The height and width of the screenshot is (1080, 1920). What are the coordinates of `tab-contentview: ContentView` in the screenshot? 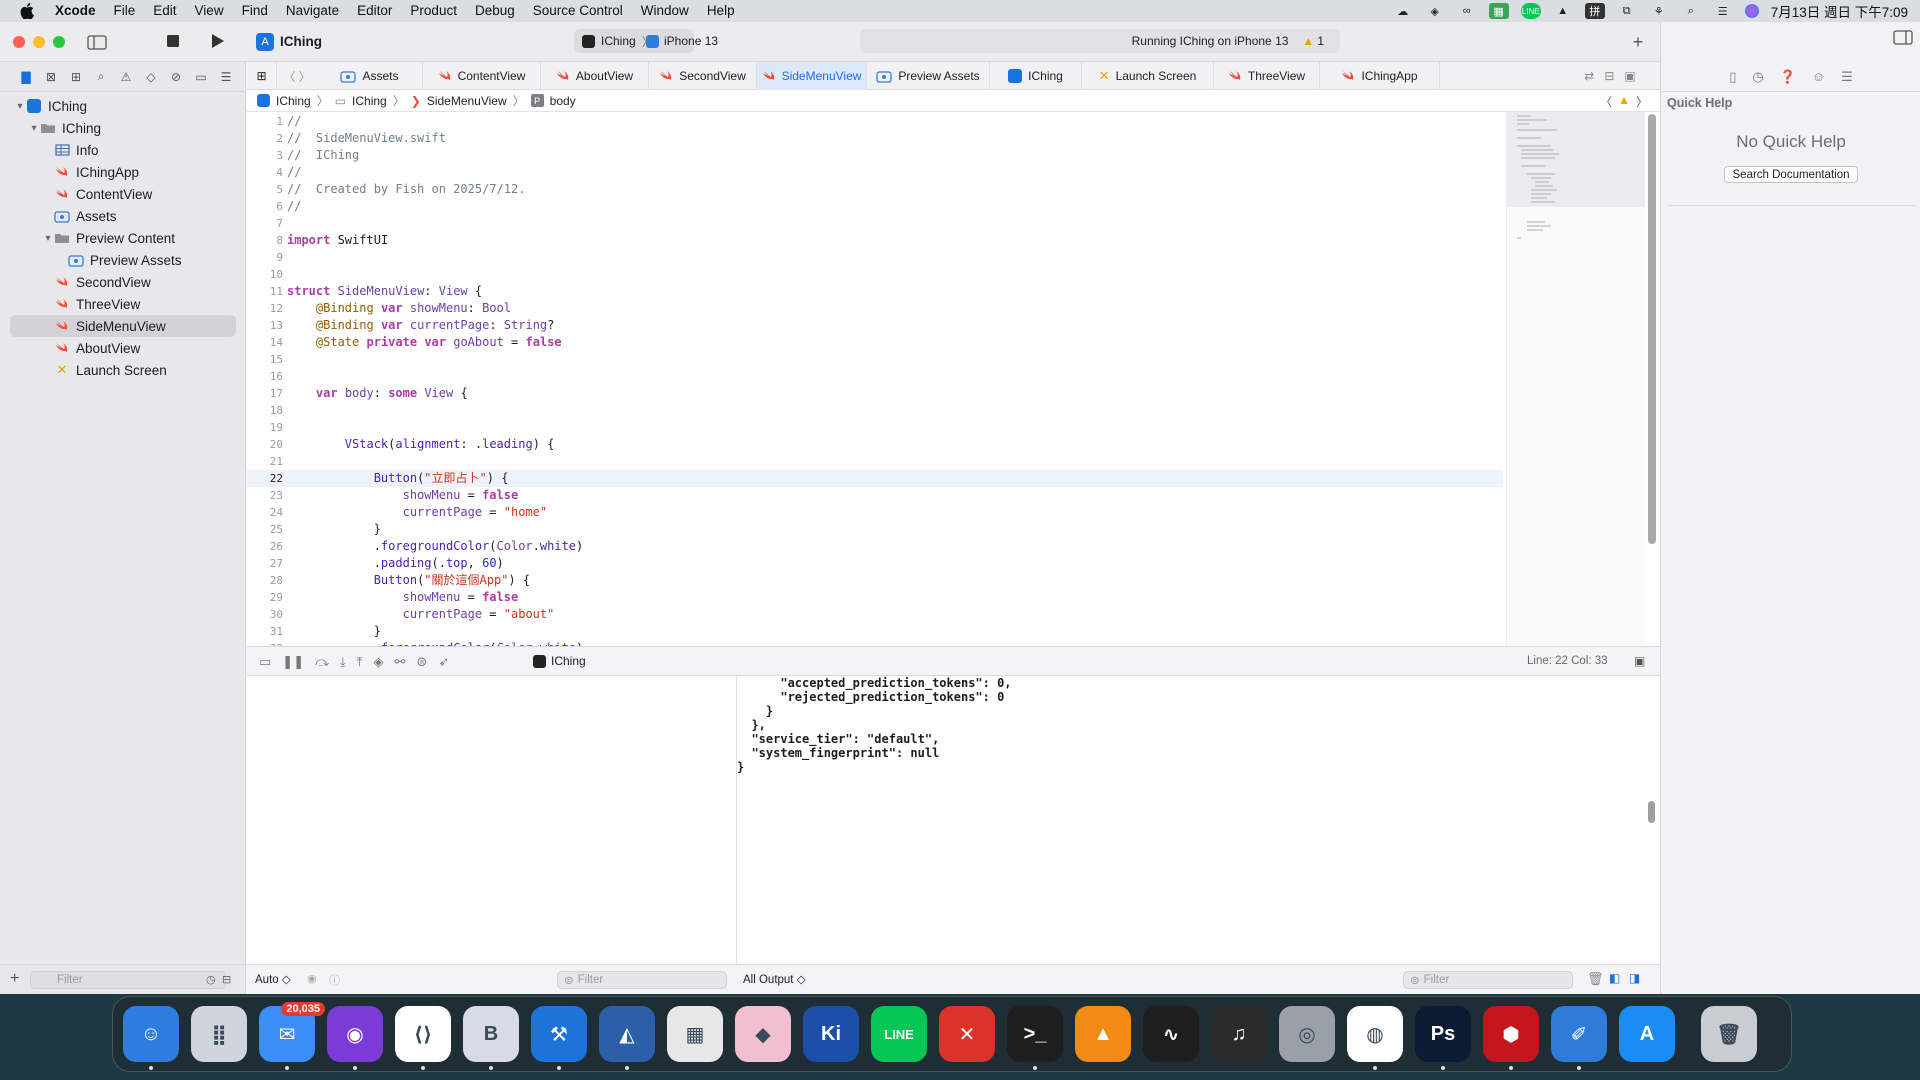 It's located at (482, 76).